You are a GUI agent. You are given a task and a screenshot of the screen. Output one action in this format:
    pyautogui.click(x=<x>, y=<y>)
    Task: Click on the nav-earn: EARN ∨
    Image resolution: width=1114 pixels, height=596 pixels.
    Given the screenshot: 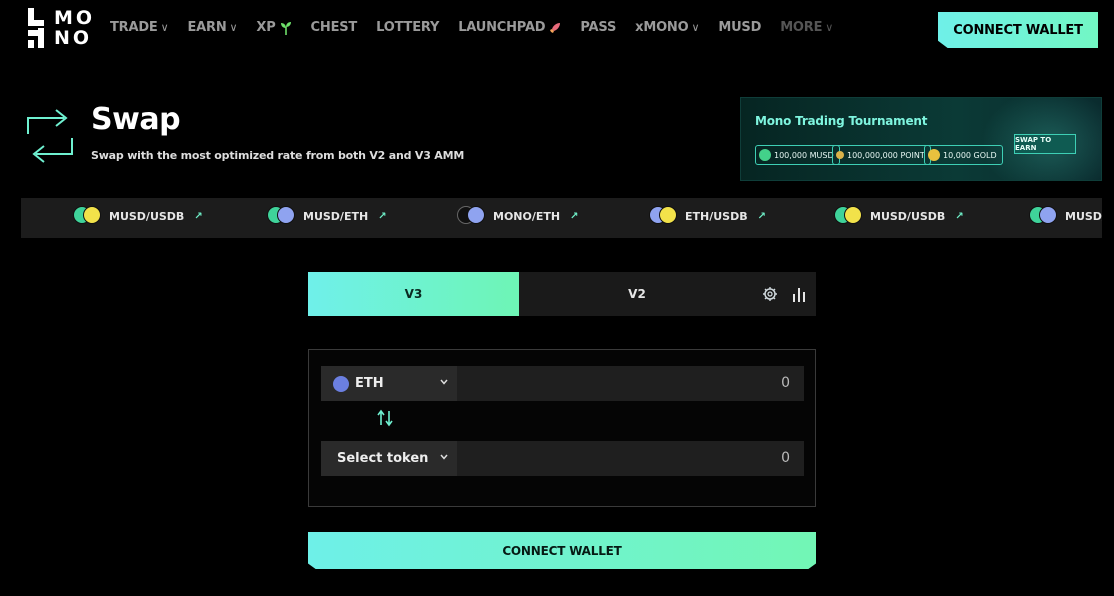 What is the action you would take?
    pyautogui.click(x=212, y=27)
    